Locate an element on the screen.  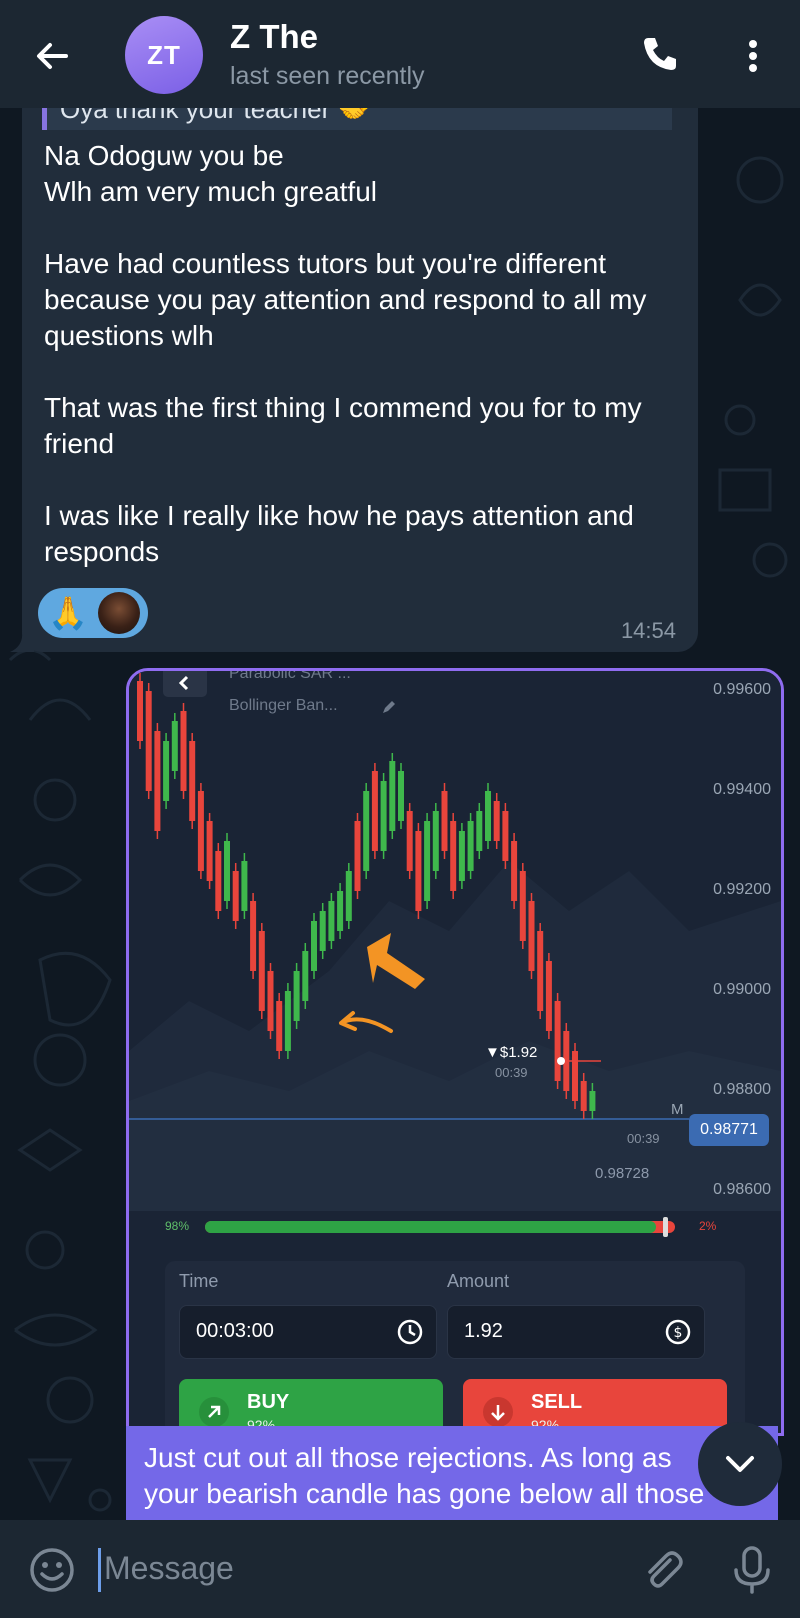
trade-amount: ▼$1.92 is located at coordinates (511, 1052).